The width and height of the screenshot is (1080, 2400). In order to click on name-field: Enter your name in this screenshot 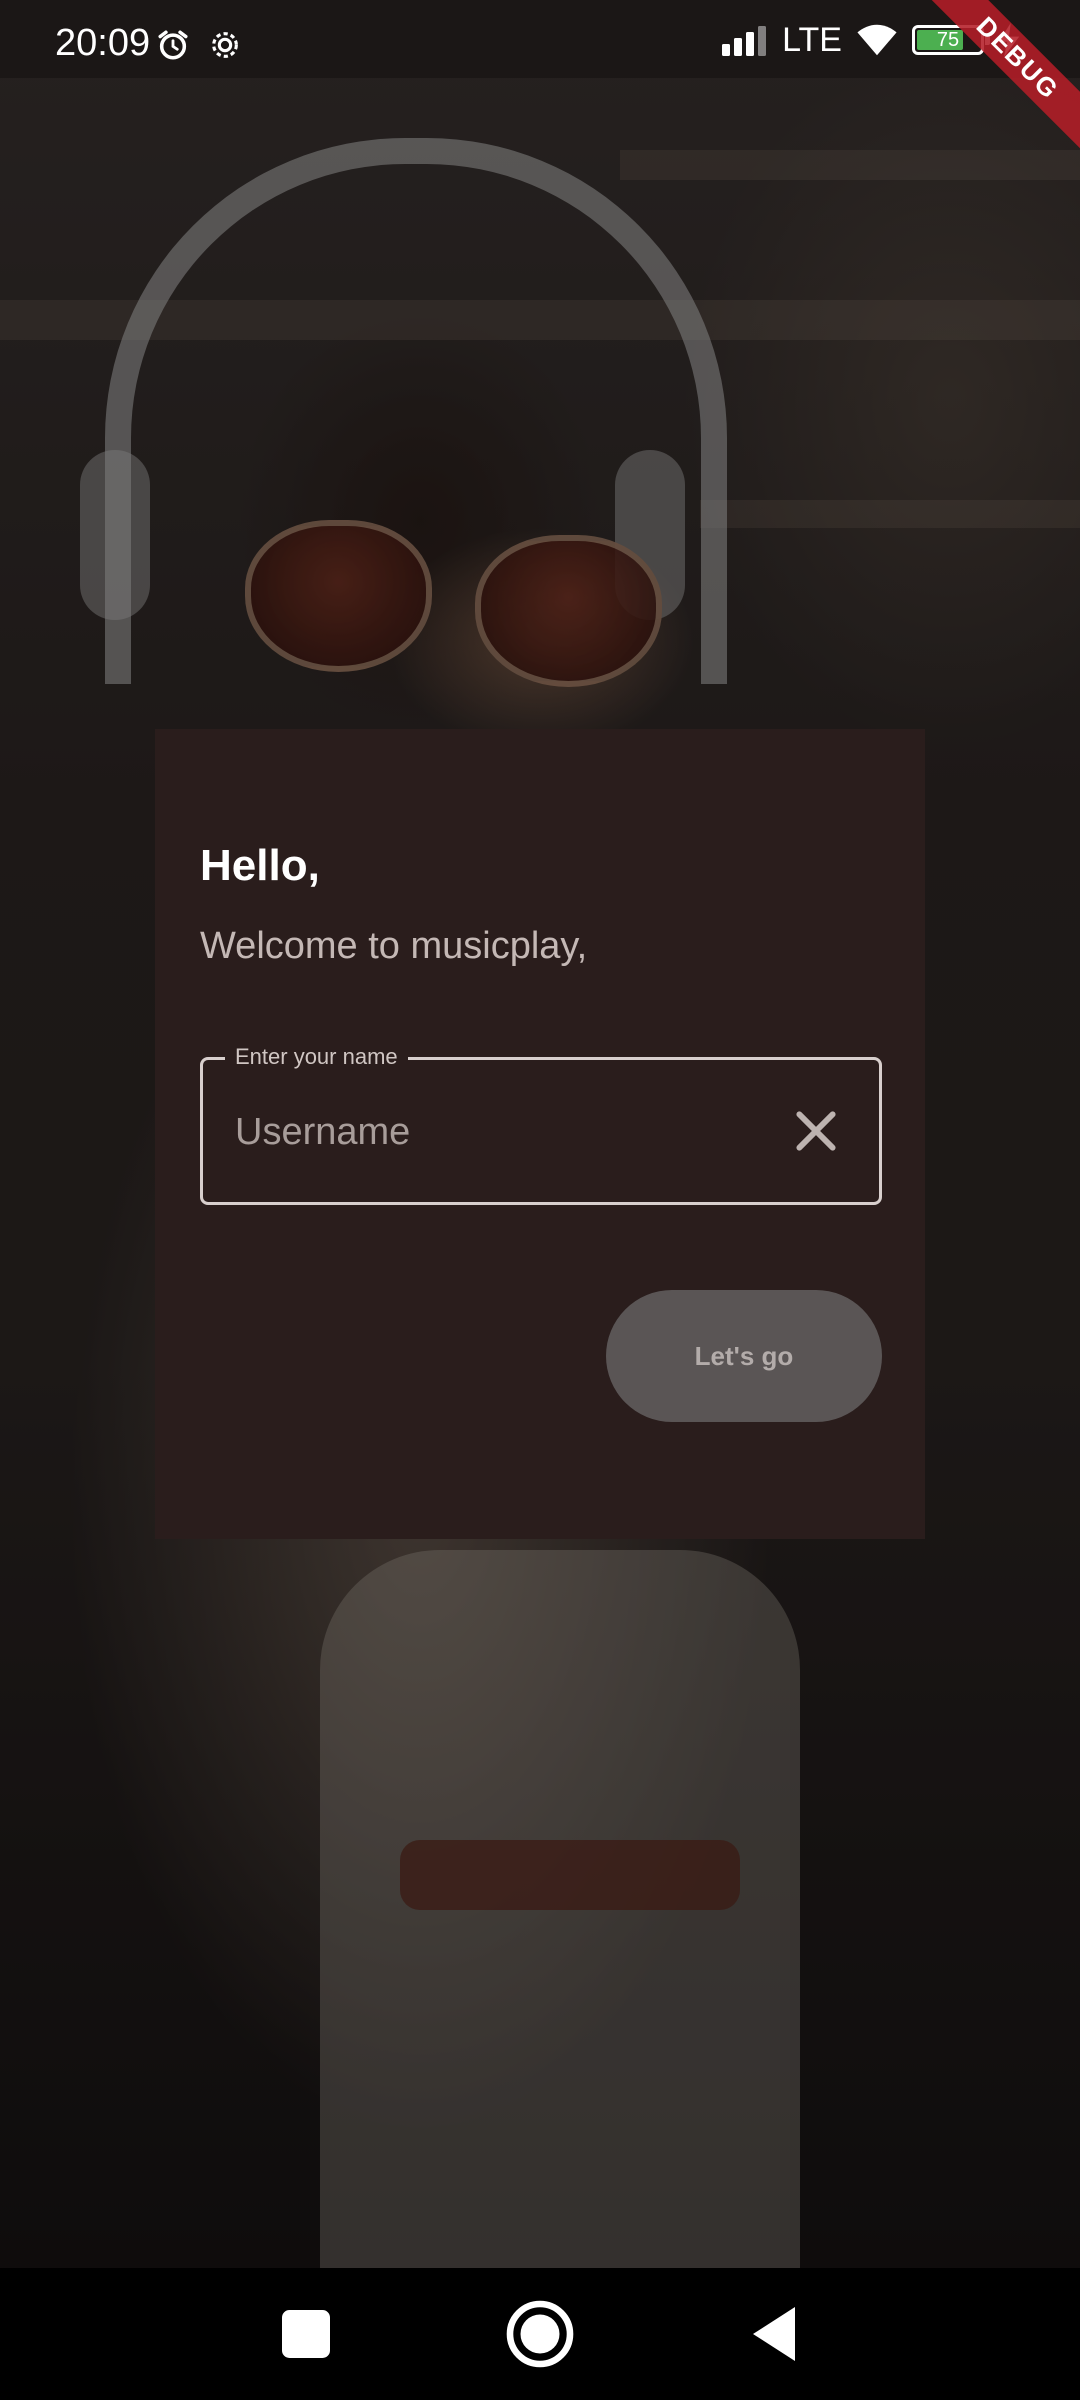, I will do `click(541, 1124)`.